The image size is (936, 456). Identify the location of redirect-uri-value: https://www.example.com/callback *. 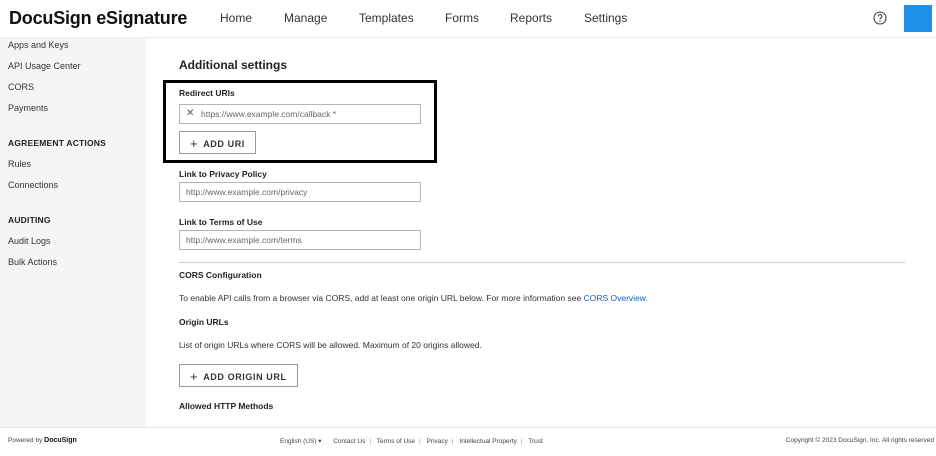
(269, 114).